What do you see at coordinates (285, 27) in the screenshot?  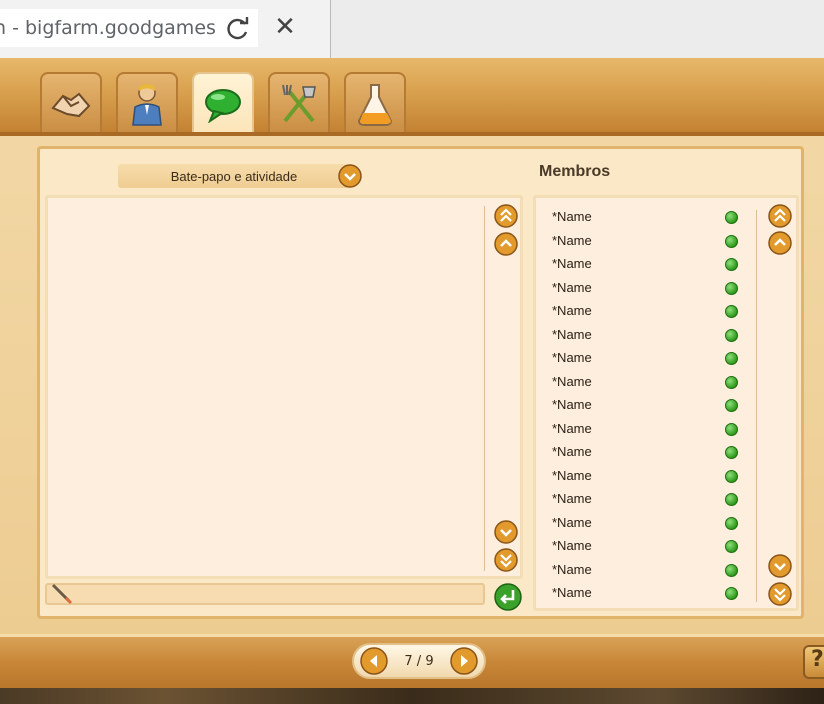 I see `close-icon: ✕` at bounding box center [285, 27].